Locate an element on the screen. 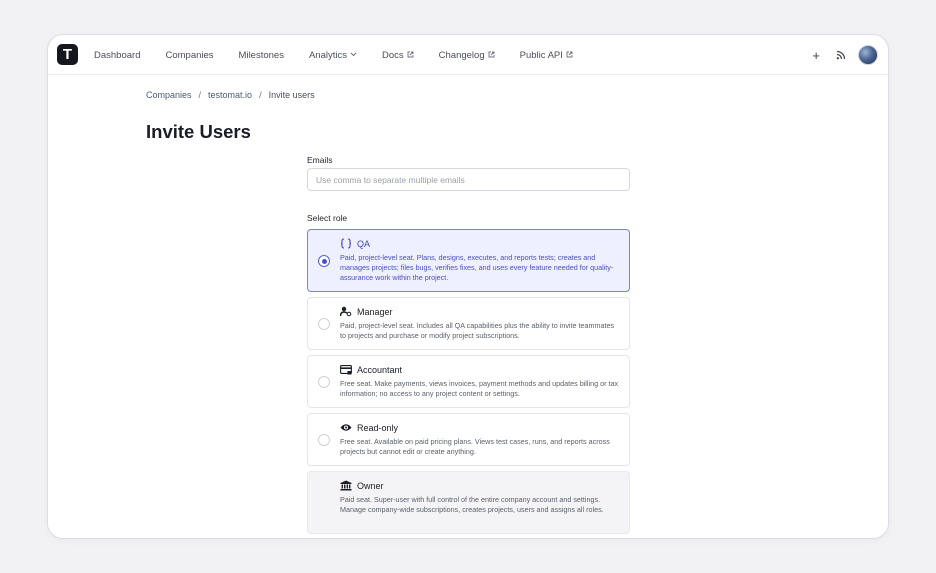  role-name: Manager is located at coordinates (375, 311).